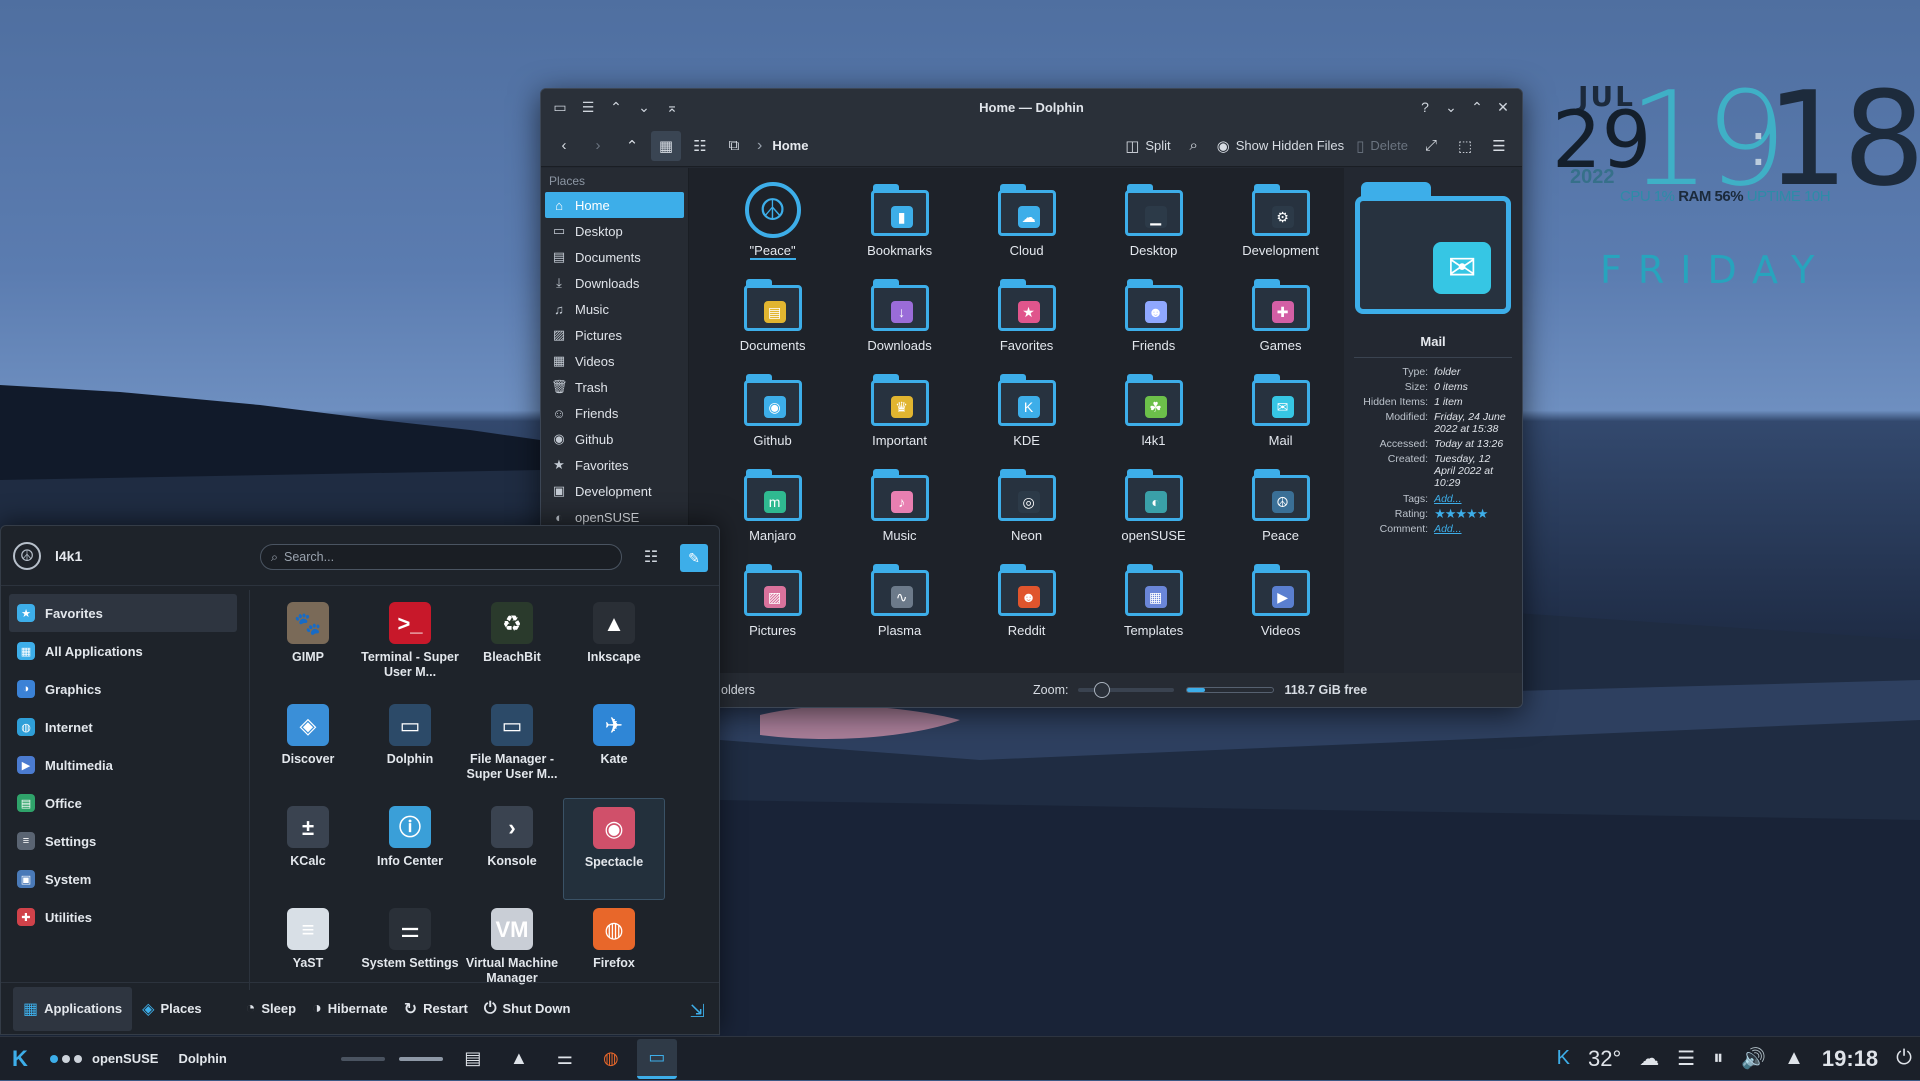 This screenshot has width=1920, height=1081. What do you see at coordinates (1280, 514) in the screenshot?
I see `file-item: ☮ Peace` at bounding box center [1280, 514].